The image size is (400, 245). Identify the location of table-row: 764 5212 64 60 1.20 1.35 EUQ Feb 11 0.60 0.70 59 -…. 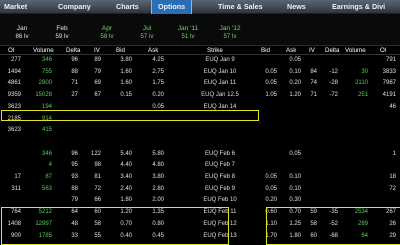
(200, 212).